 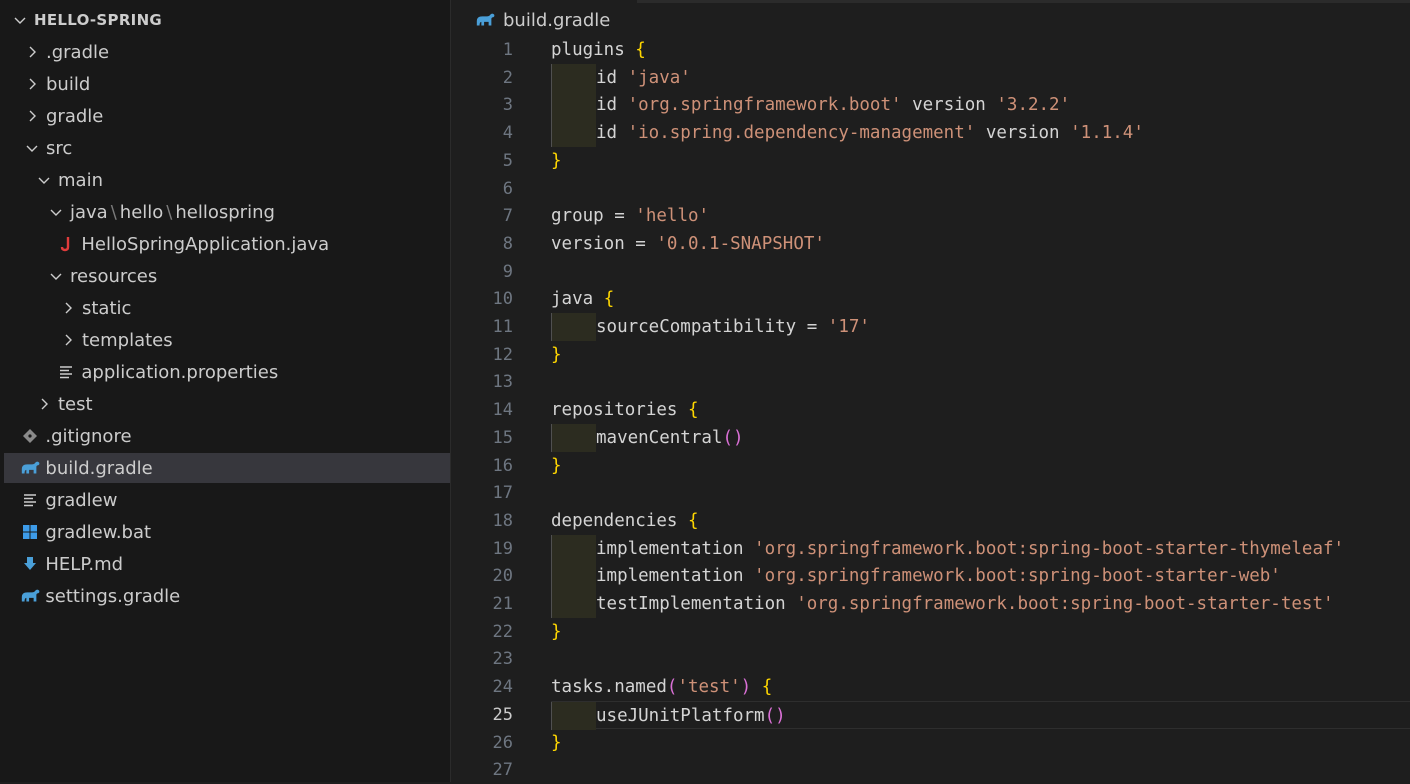 What do you see at coordinates (1023, 1) in the screenshot?
I see `tab-bar-border` at bounding box center [1023, 1].